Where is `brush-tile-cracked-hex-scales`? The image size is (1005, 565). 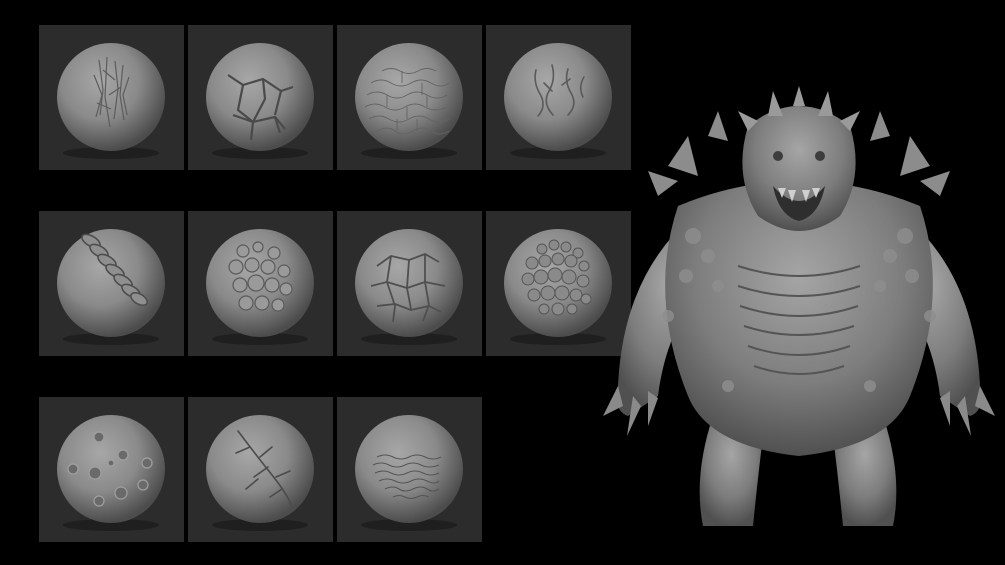 brush-tile-cracked-hex-scales is located at coordinates (409, 283).